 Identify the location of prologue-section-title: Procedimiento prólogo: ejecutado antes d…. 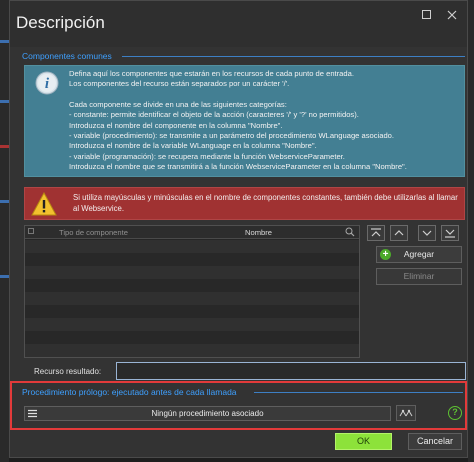
(129, 392).